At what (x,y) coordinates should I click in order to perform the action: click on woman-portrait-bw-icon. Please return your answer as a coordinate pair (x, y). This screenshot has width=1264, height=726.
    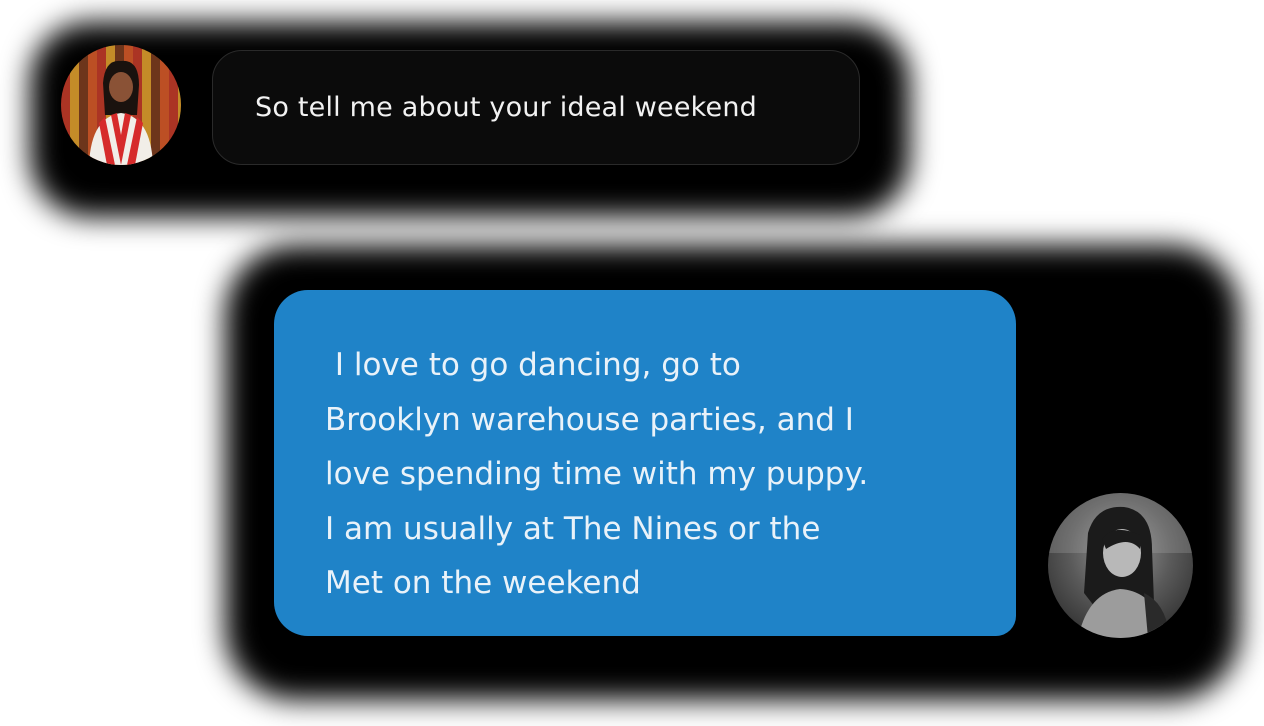
    Looking at the image, I should click on (1120, 565).